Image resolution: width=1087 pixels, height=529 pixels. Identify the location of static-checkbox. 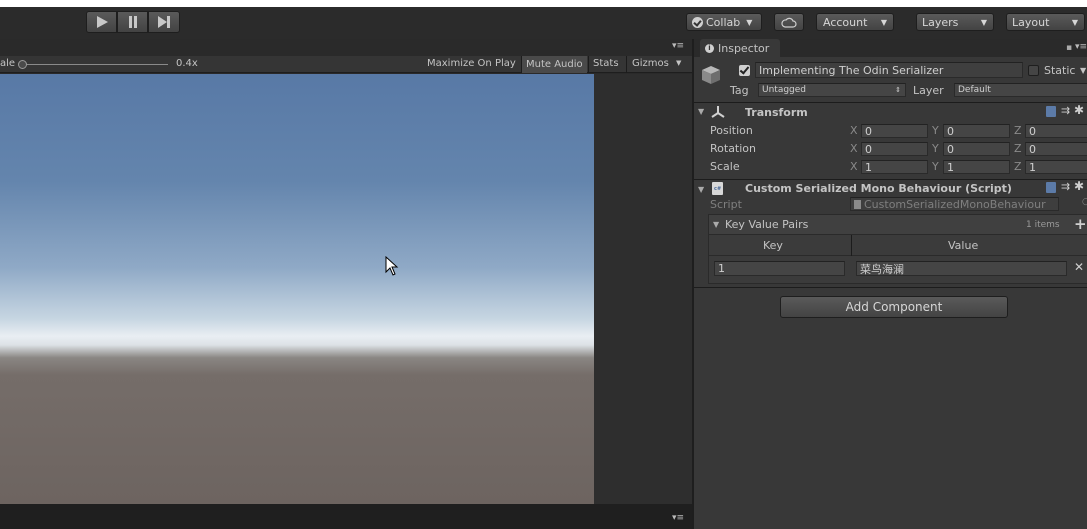
(1033, 70).